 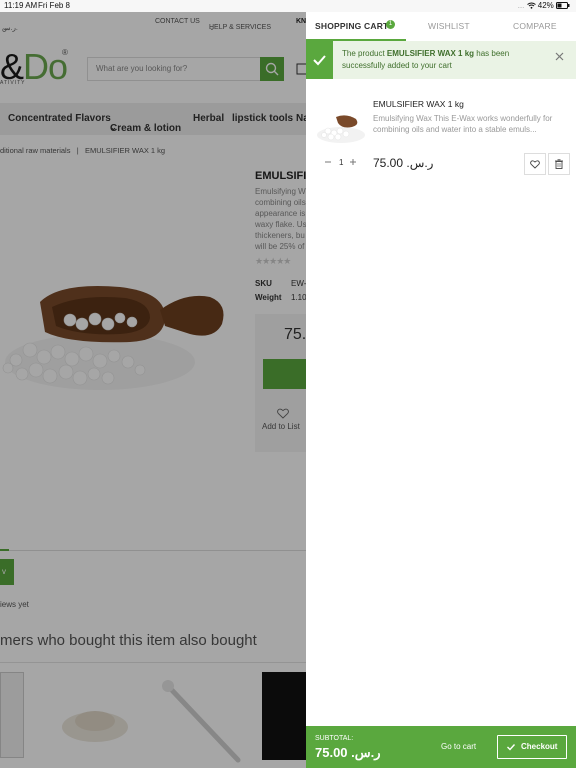 I want to click on trash-icon, so click(x=559, y=164).